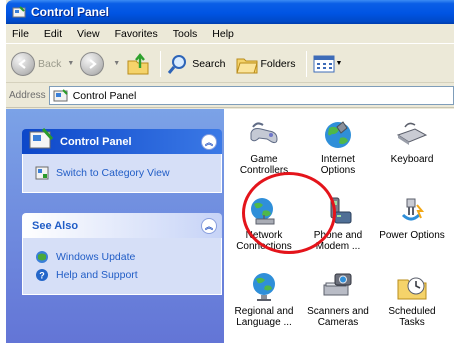 This screenshot has height=343, width=454. Describe the element at coordinates (27, 95) in the screenshot. I see `address-label: Address` at that location.